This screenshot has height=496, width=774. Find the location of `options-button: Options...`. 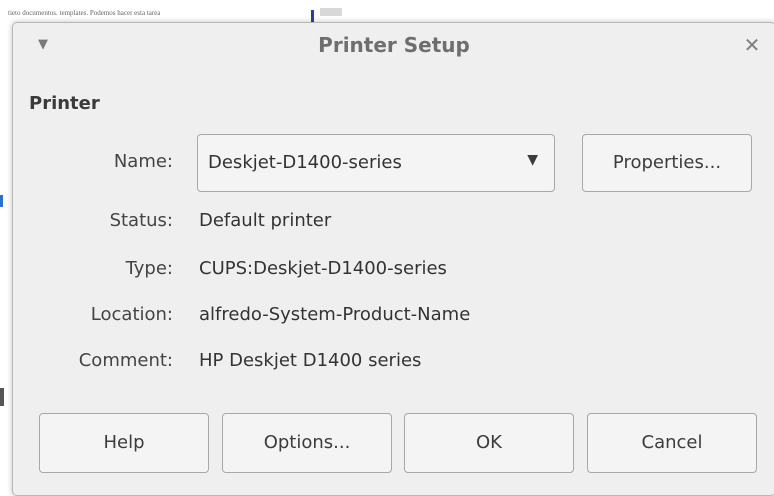

options-button: Options... is located at coordinates (307, 443).